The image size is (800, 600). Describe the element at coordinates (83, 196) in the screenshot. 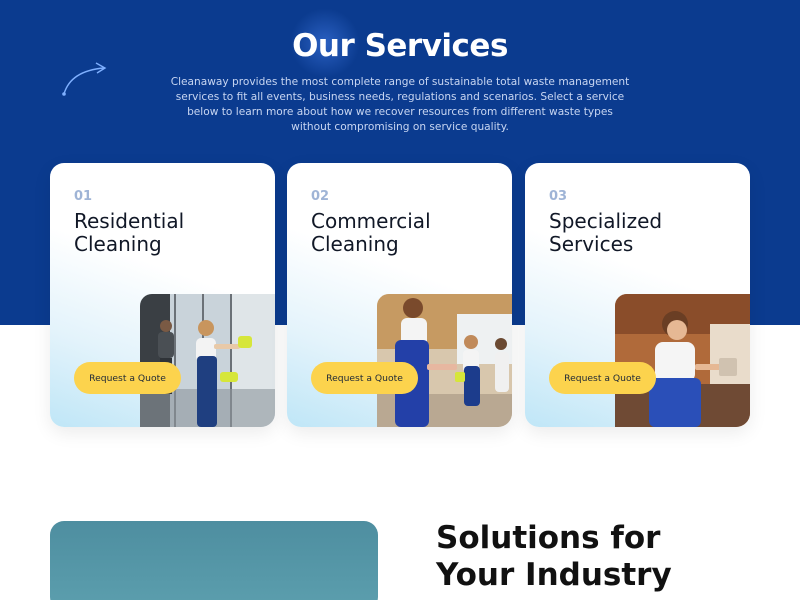

I see `card-number: 01` at that location.